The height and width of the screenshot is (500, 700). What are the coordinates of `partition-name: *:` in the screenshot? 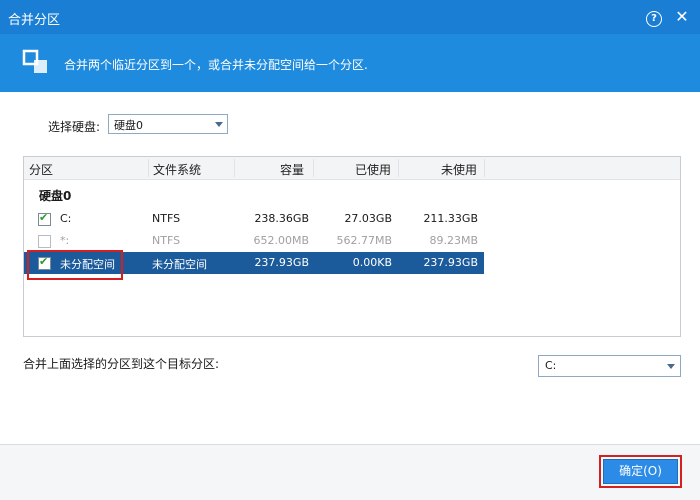 It's located at (65, 240).